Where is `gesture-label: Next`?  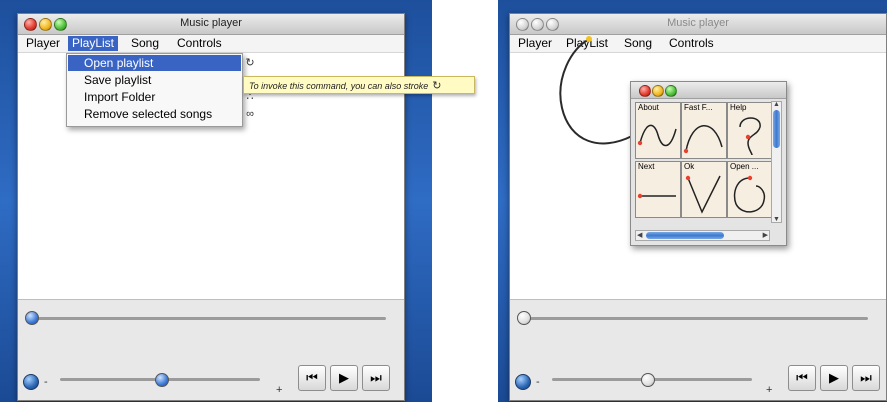
gesture-label: Next is located at coordinates (646, 166).